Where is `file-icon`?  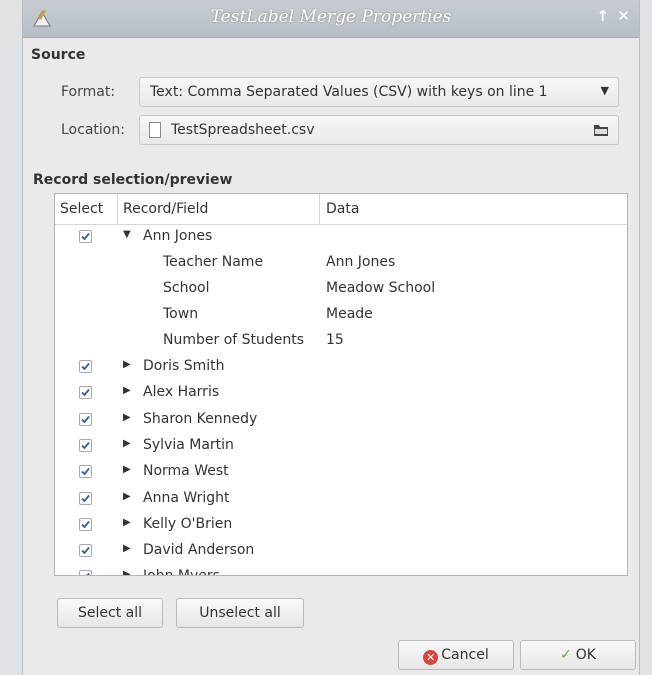
file-icon is located at coordinates (155, 130).